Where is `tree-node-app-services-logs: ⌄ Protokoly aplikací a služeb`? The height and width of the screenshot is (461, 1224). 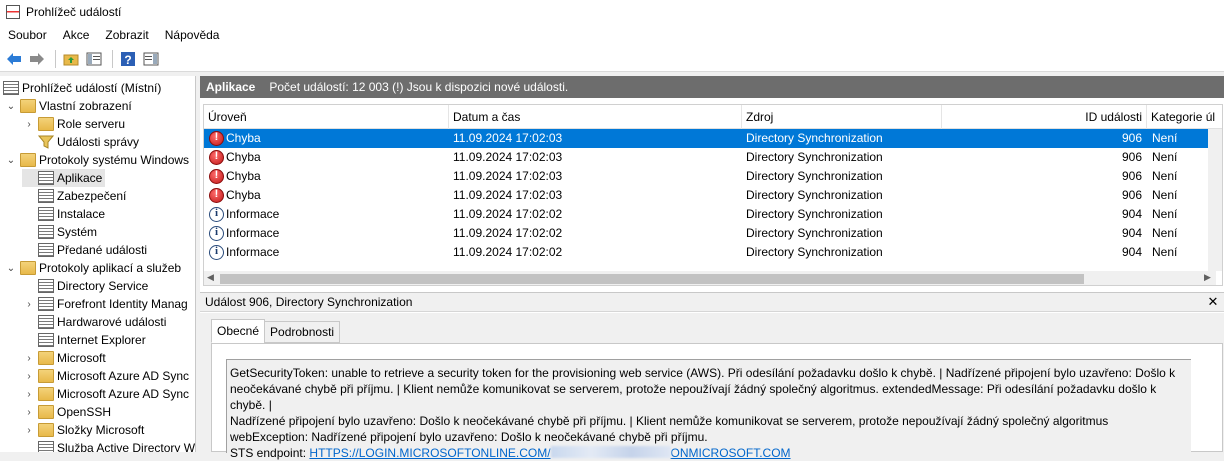
tree-node-app-services-logs: ⌄ Protokoly aplikací a služeb is located at coordinates (92, 268).